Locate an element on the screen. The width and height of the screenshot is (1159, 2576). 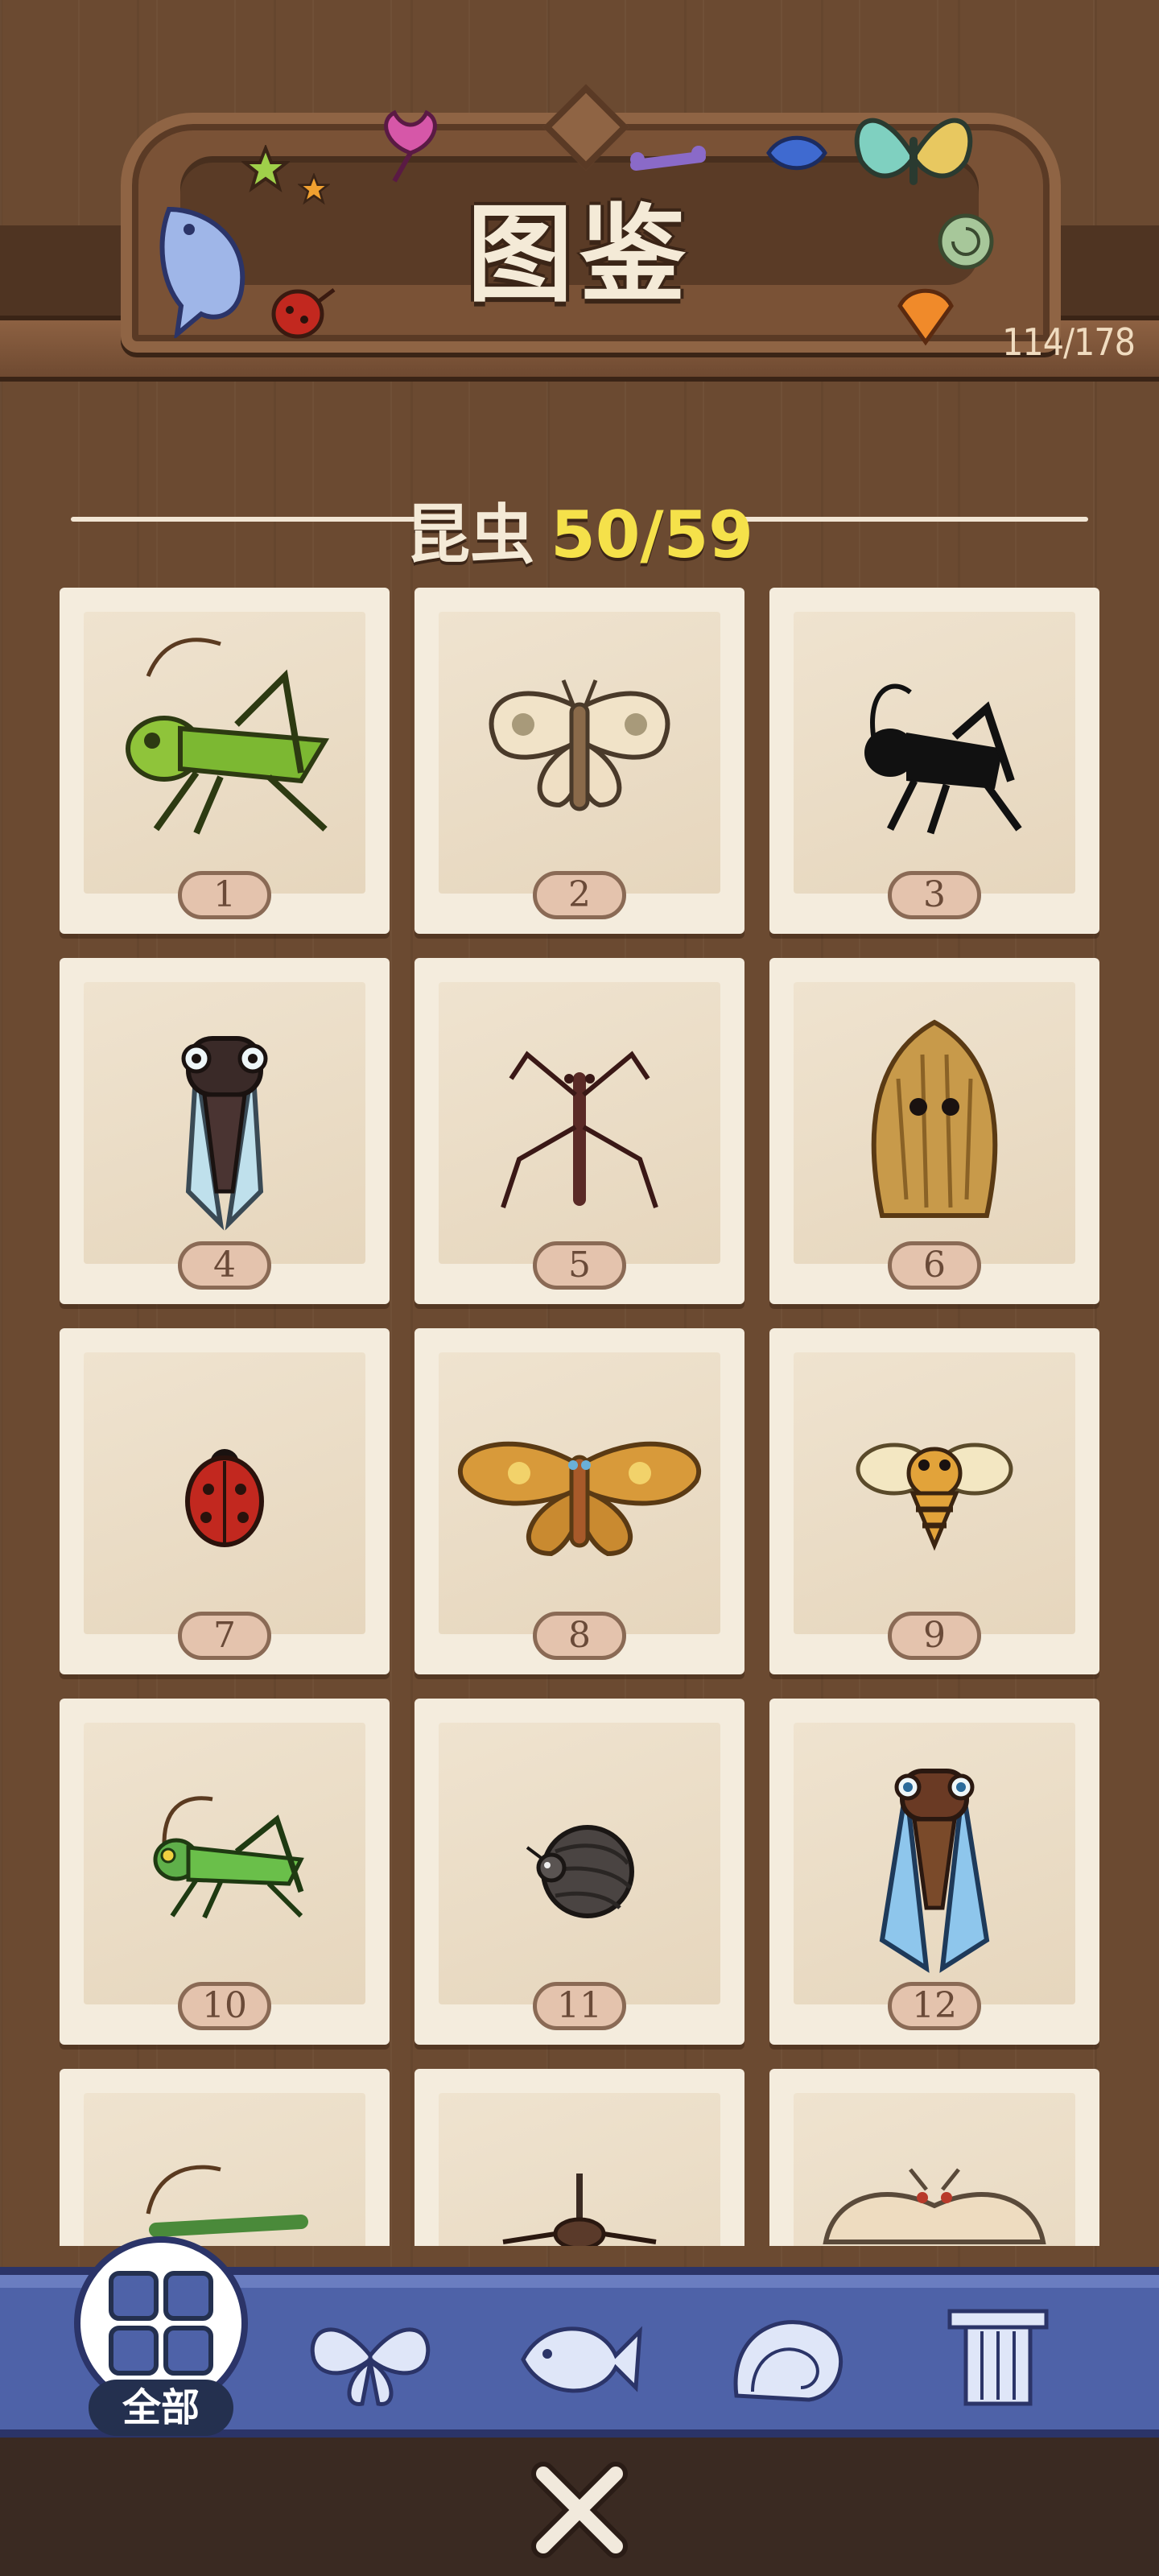
flower-decoration-icon is located at coordinates (410, 146).